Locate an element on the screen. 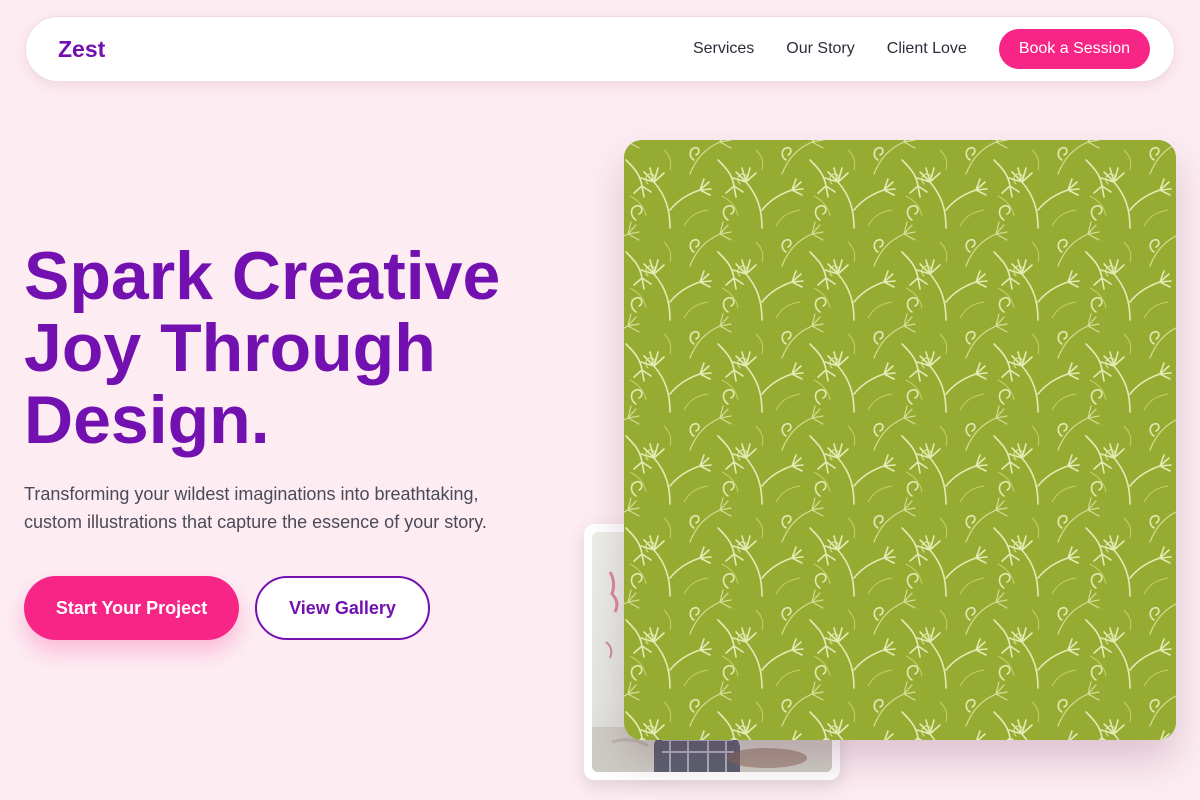 The image size is (1200, 800). brand-logo: Zest is located at coordinates (81, 49).